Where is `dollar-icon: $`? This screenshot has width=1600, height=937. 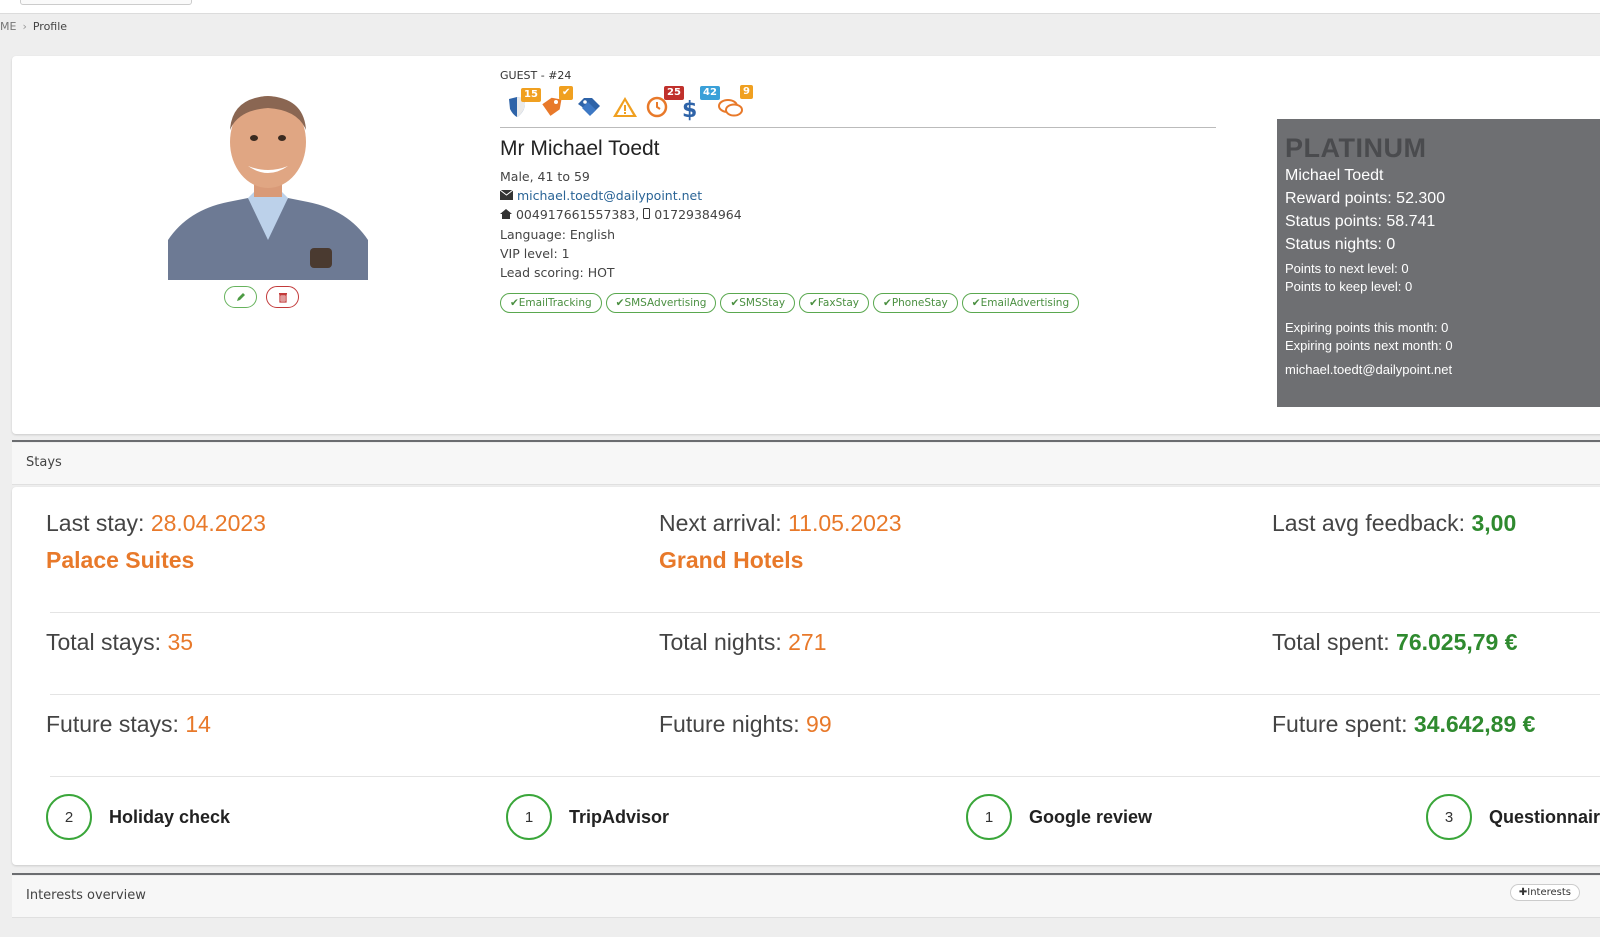
dollar-icon: $ is located at coordinates (689, 111).